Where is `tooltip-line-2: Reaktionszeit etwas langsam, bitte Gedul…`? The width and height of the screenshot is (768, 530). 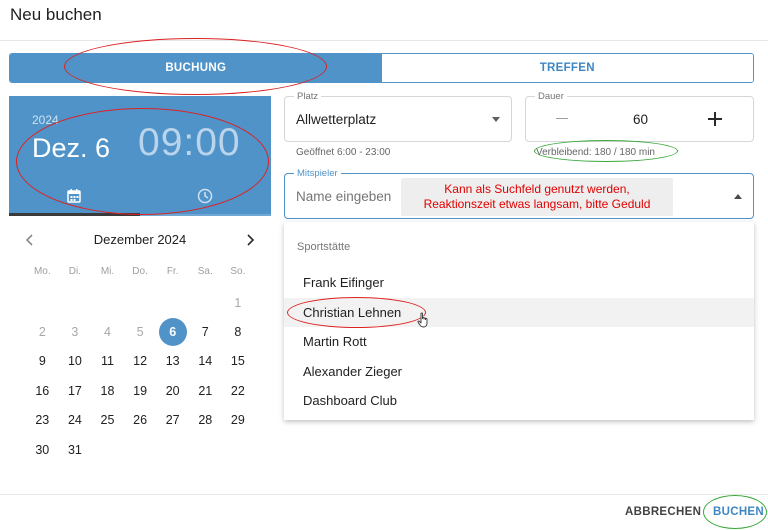
tooltip-line-2: Reaktionszeit etwas langsam, bitte Gedul… is located at coordinates (537, 204).